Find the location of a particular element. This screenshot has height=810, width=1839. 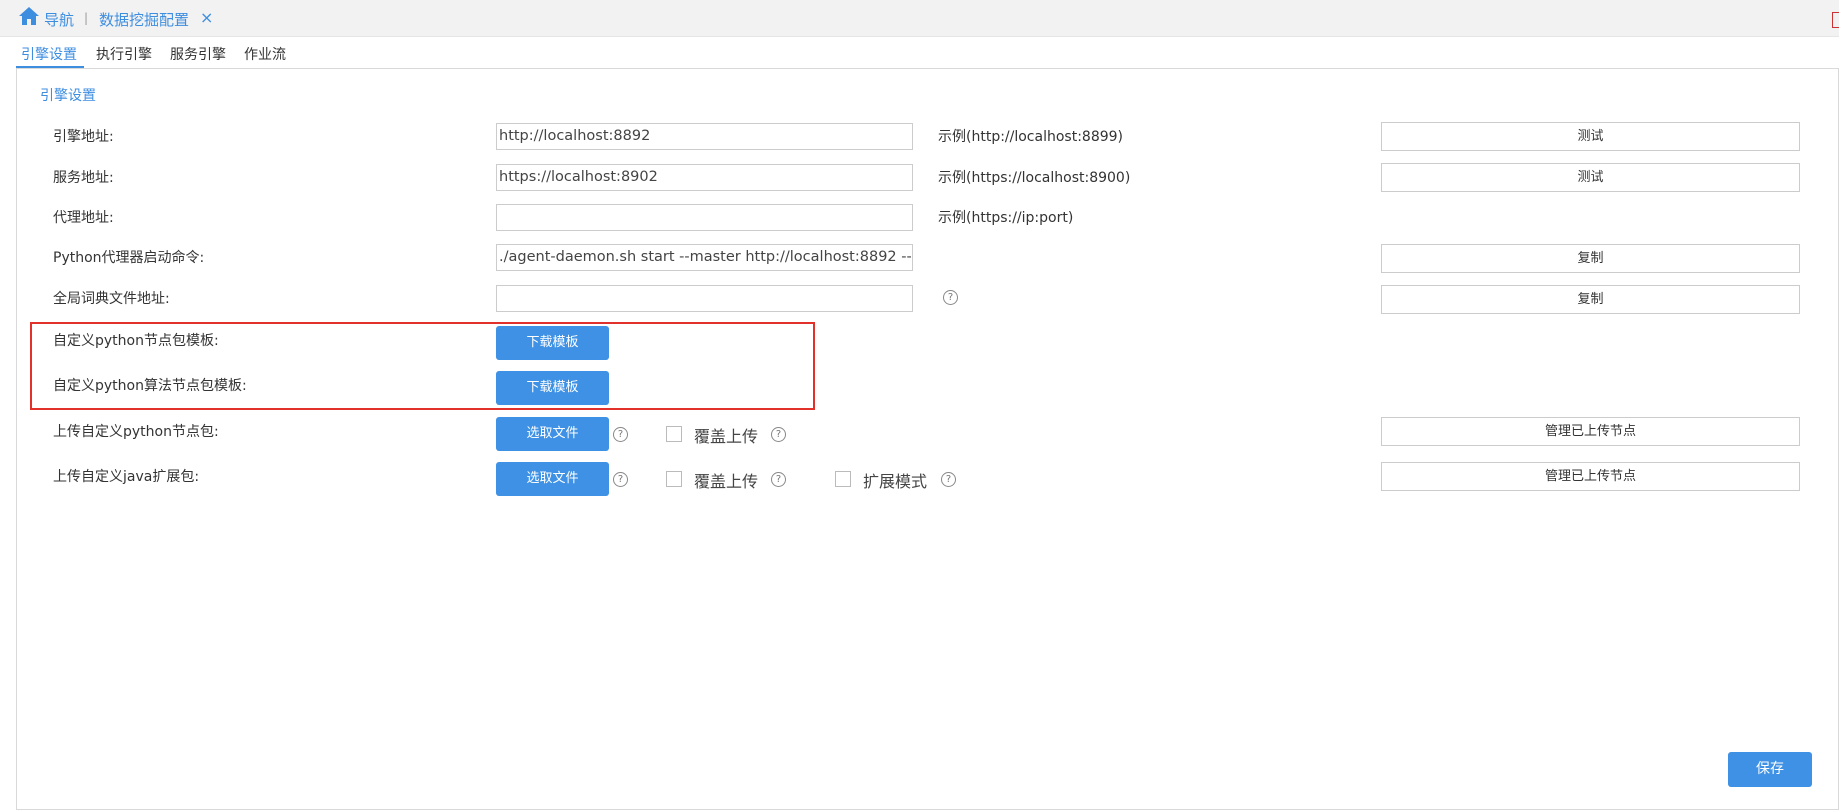

engine-address-label: 引擎地址: is located at coordinates (83, 137).